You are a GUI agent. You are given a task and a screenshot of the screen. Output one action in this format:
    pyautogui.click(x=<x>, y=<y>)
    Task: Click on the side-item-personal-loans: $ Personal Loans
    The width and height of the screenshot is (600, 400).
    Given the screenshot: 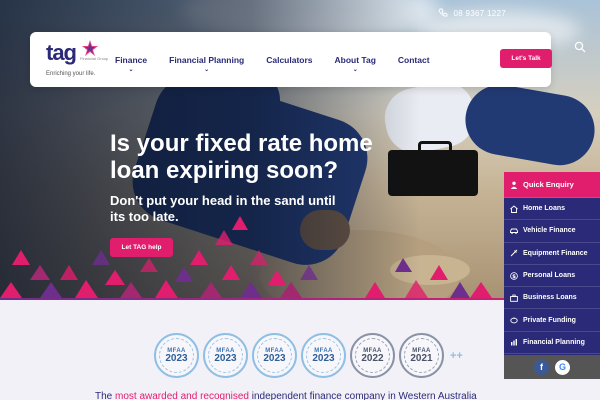 What is the action you would take?
    pyautogui.click(x=552, y=276)
    